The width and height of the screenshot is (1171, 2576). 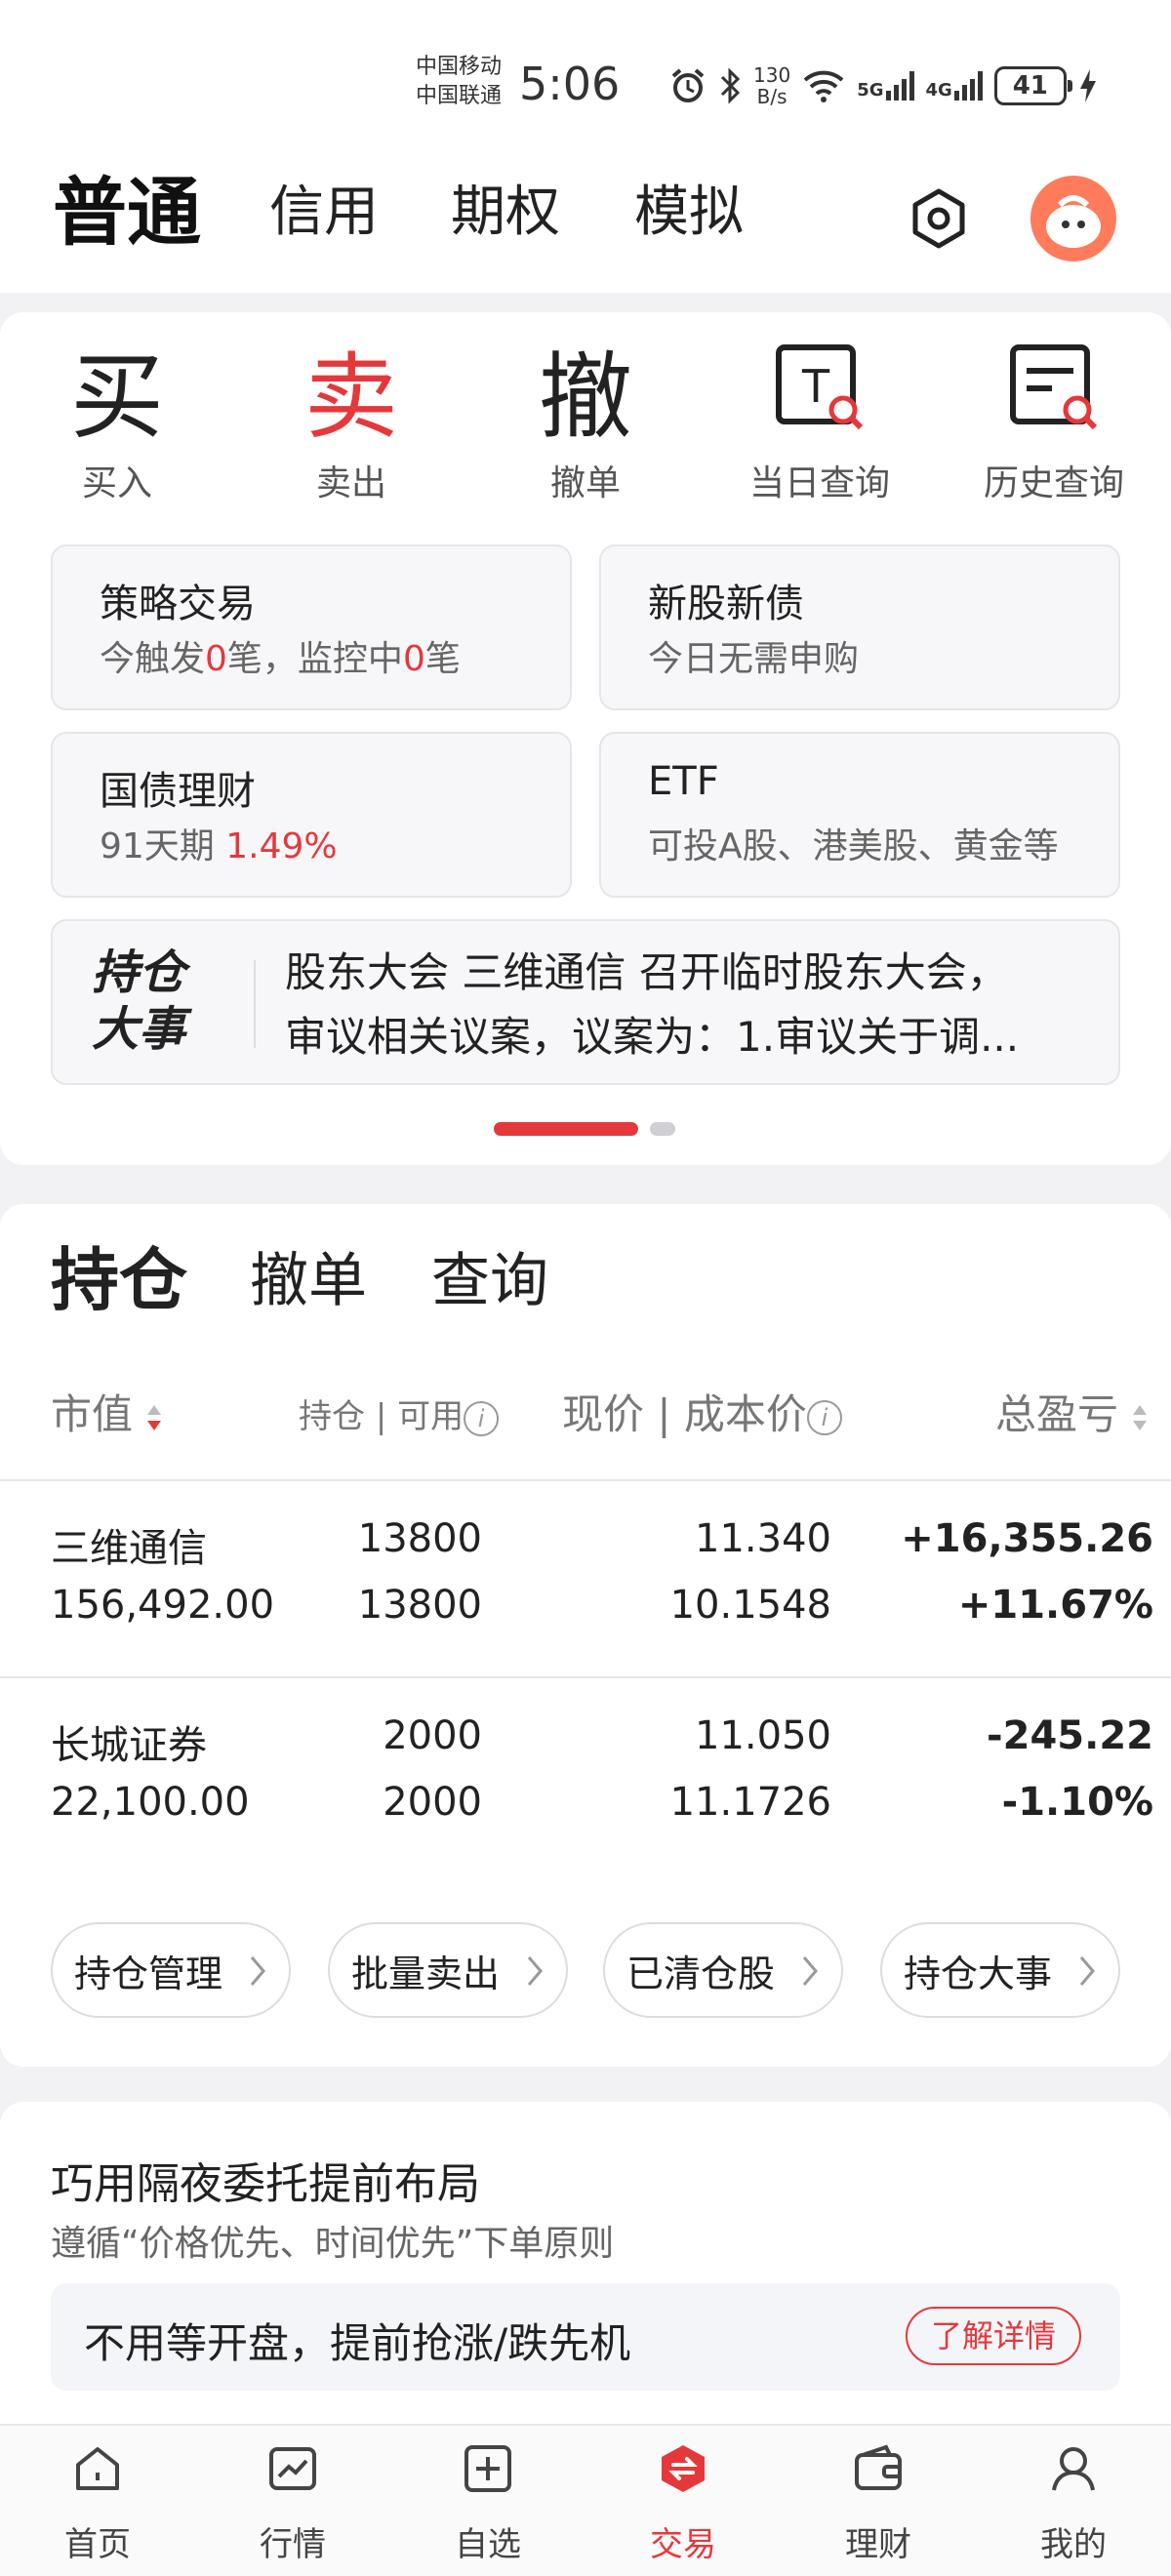 What do you see at coordinates (585, 73) in the screenshot?
I see `status-bar: 中国移动 中国联通 5:06 130 B/s 5G 4G 41` at bounding box center [585, 73].